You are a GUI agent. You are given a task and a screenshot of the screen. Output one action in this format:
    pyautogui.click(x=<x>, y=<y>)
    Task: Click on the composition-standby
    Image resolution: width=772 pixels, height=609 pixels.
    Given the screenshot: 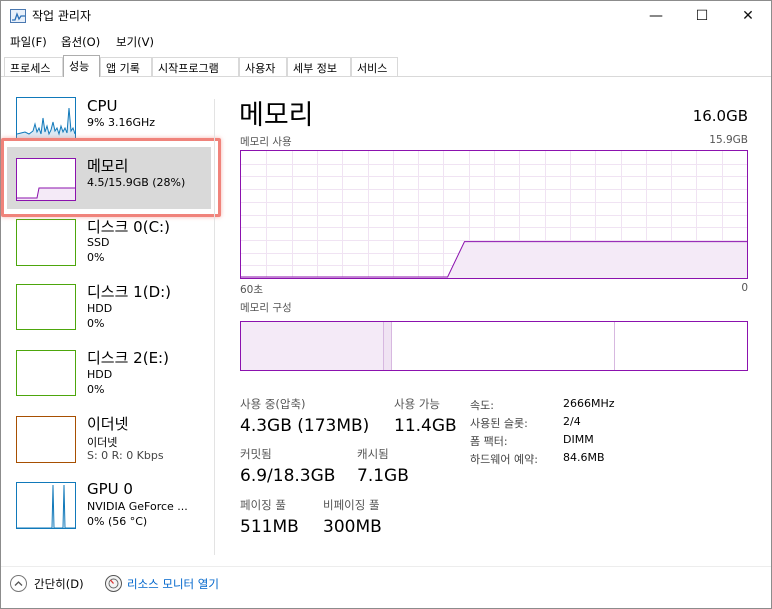 What is the action you would take?
    pyautogui.click(x=503, y=346)
    